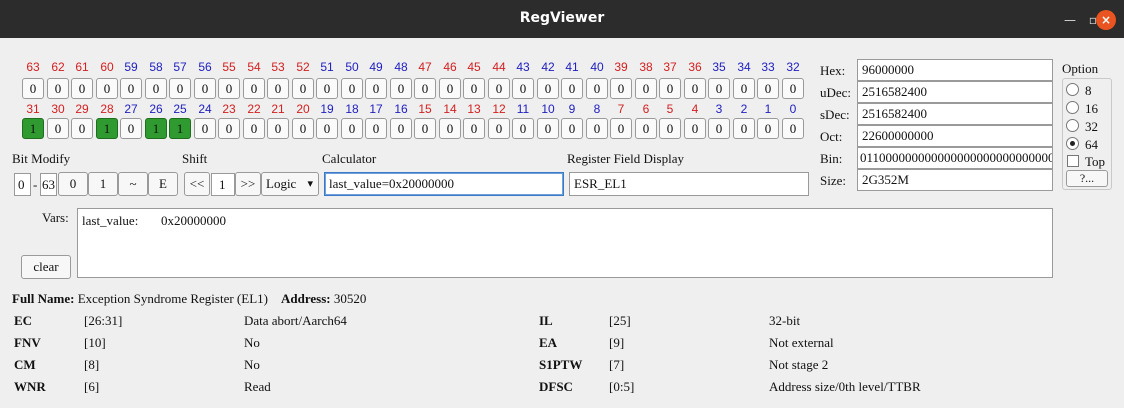  Describe the element at coordinates (248, 184) in the screenshot. I see `shift-right-button: >>` at that location.